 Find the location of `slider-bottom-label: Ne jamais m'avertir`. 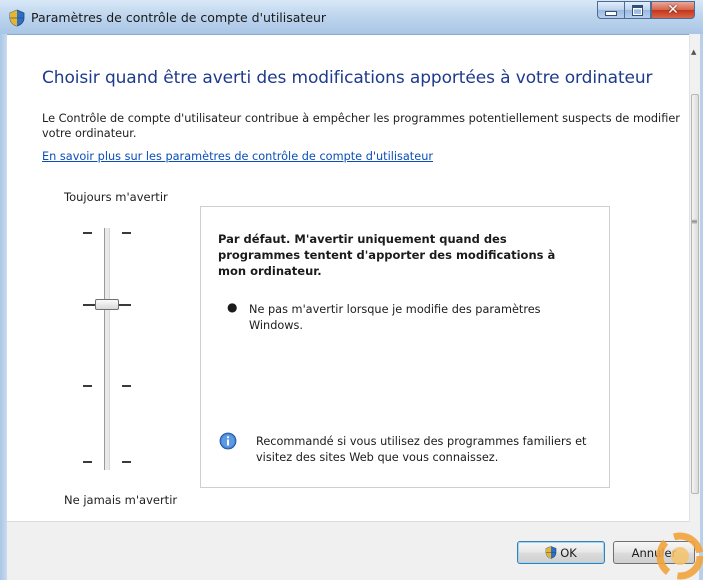

slider-bottom-label: Ne jamais m'avertir is located at coordinates (121, 500).